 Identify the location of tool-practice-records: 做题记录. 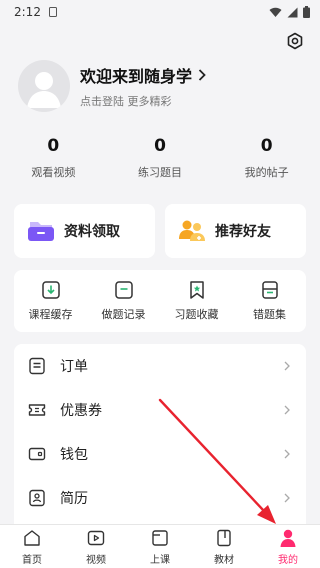
(123, 301).